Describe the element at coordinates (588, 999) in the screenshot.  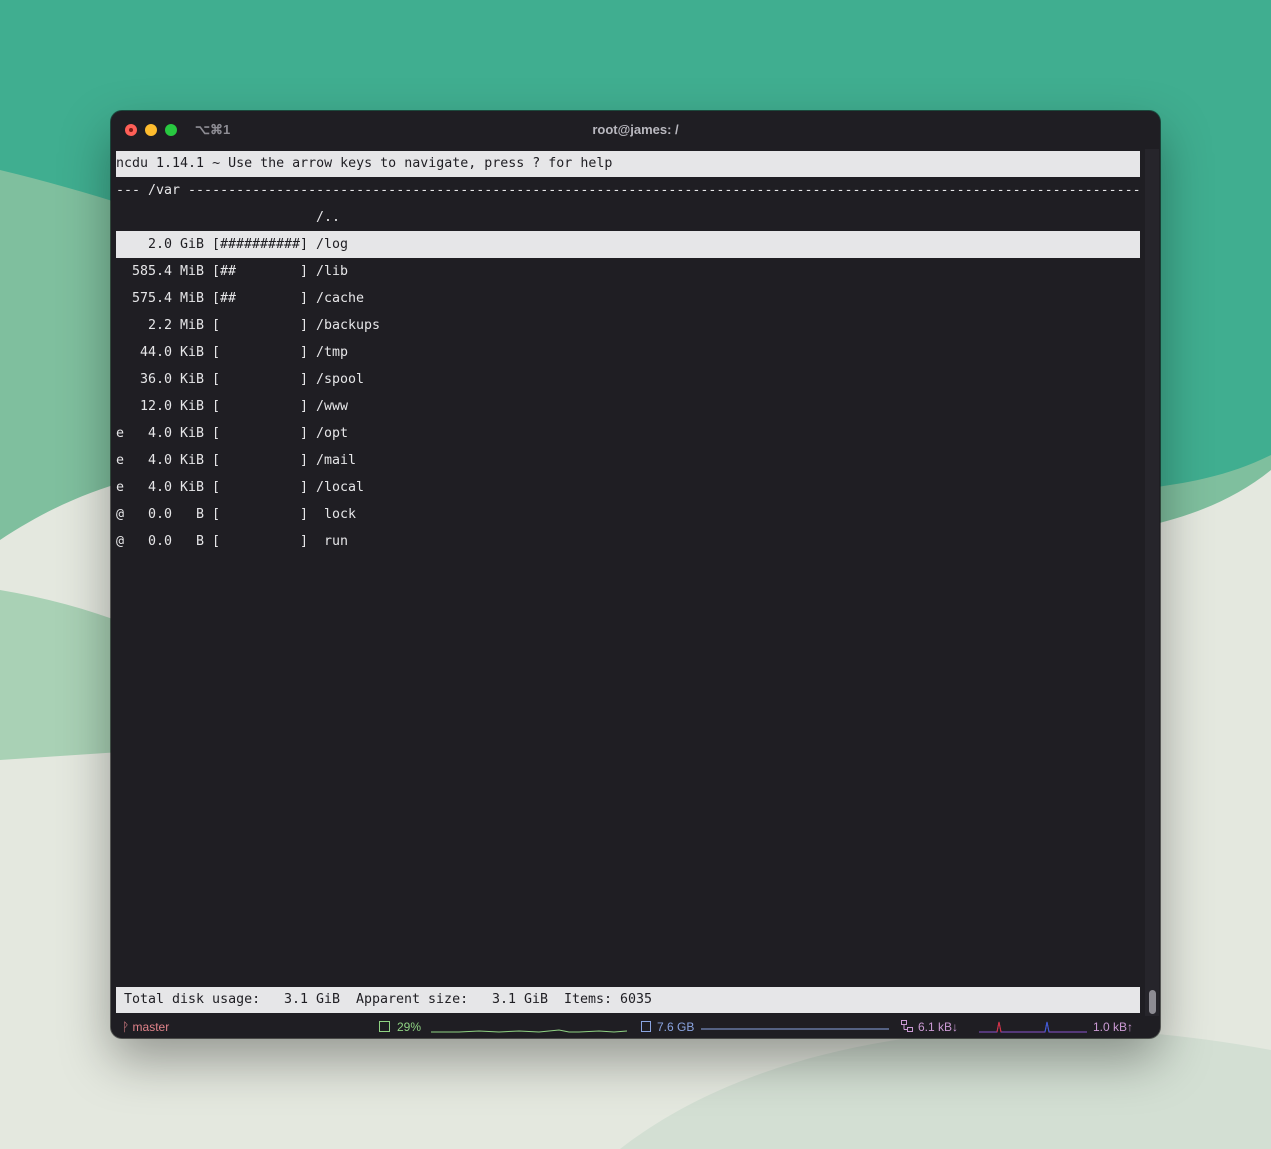
I see `items-label: Items:` at that location.